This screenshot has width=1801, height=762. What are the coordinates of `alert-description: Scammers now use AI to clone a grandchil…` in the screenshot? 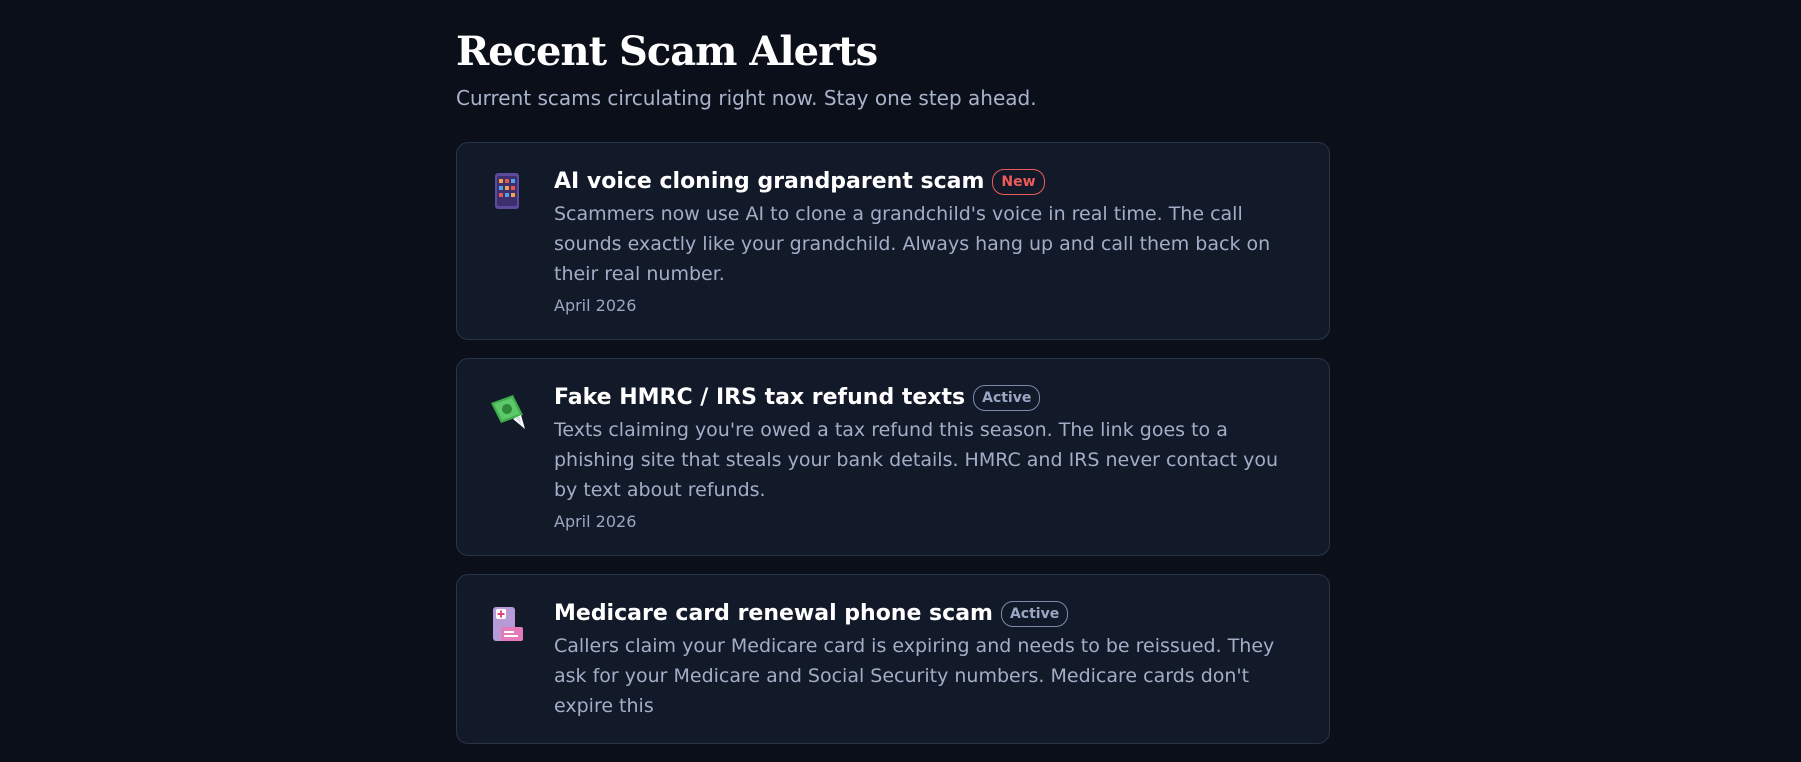 It's located at (912, 244).